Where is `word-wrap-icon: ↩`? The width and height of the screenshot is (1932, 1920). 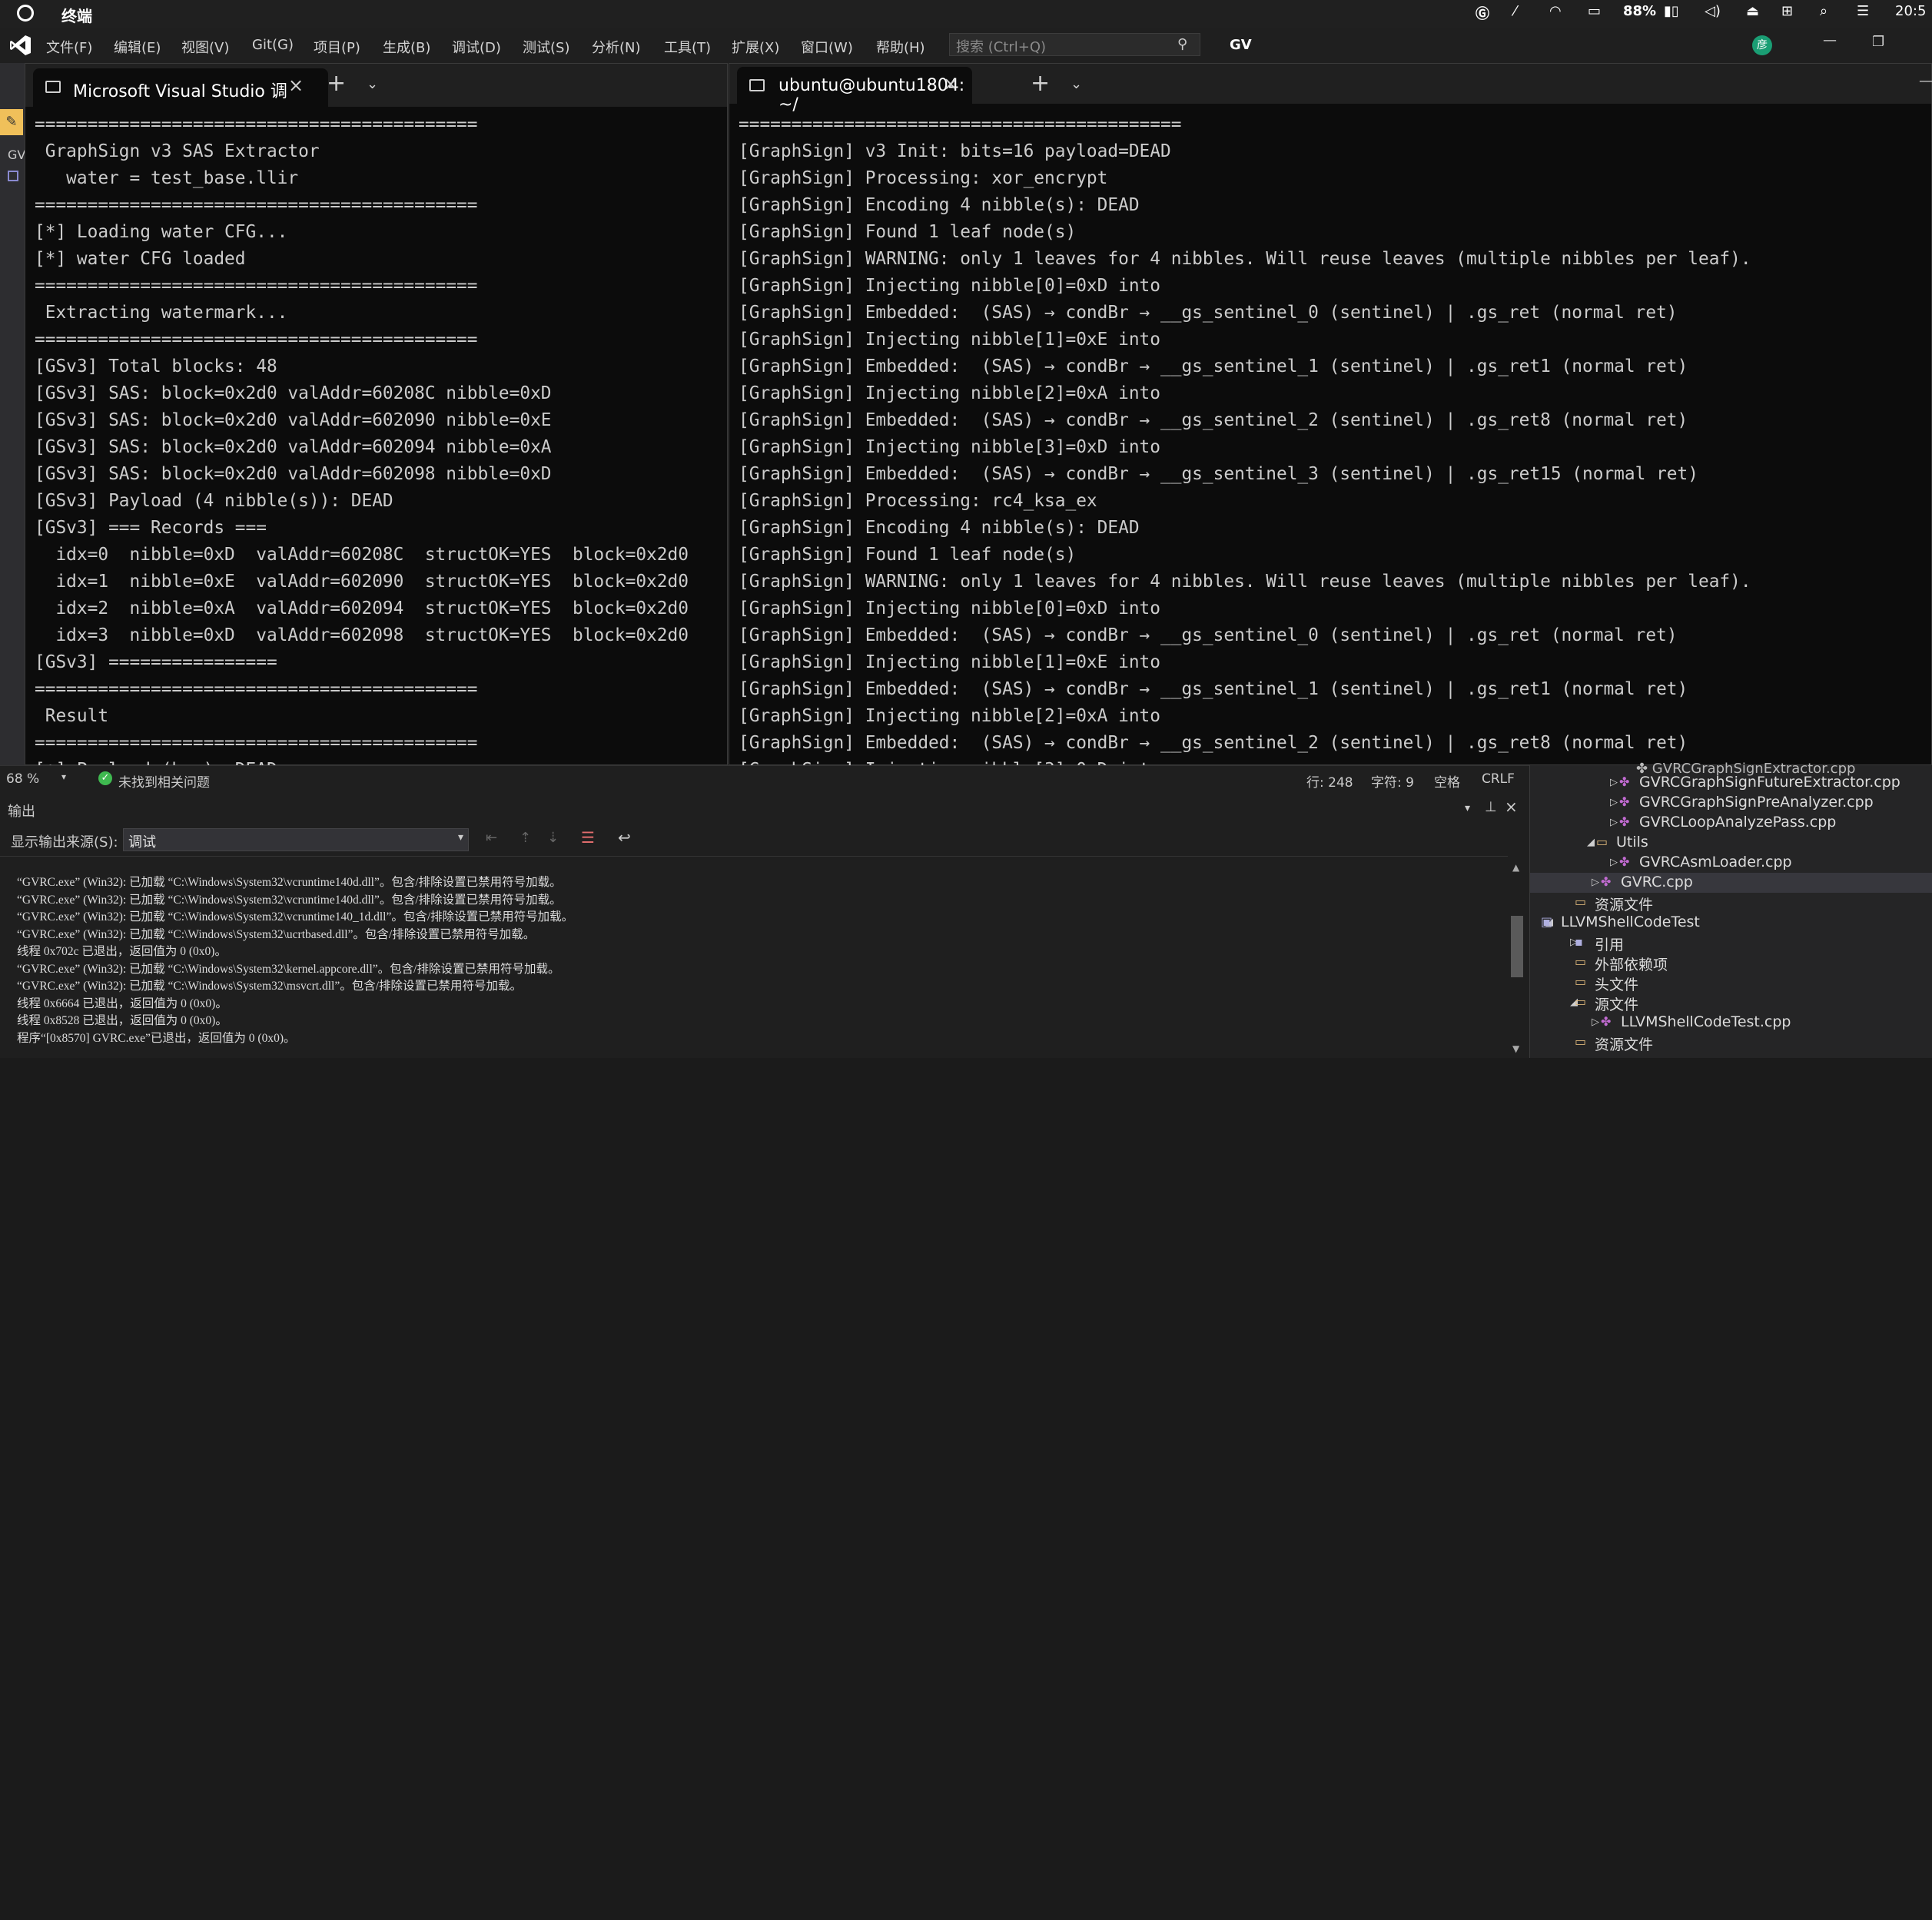
word-wrap-icon: ↩ is located at coordinates (624, 837).